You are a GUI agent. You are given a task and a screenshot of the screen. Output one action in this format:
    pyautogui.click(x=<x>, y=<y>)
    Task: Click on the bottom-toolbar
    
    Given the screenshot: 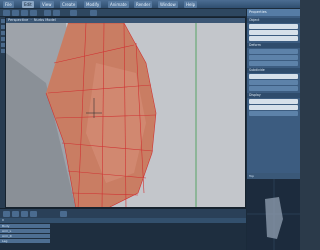 What is the action you would take?
    pyautogui.click(x=123, y=213)
    